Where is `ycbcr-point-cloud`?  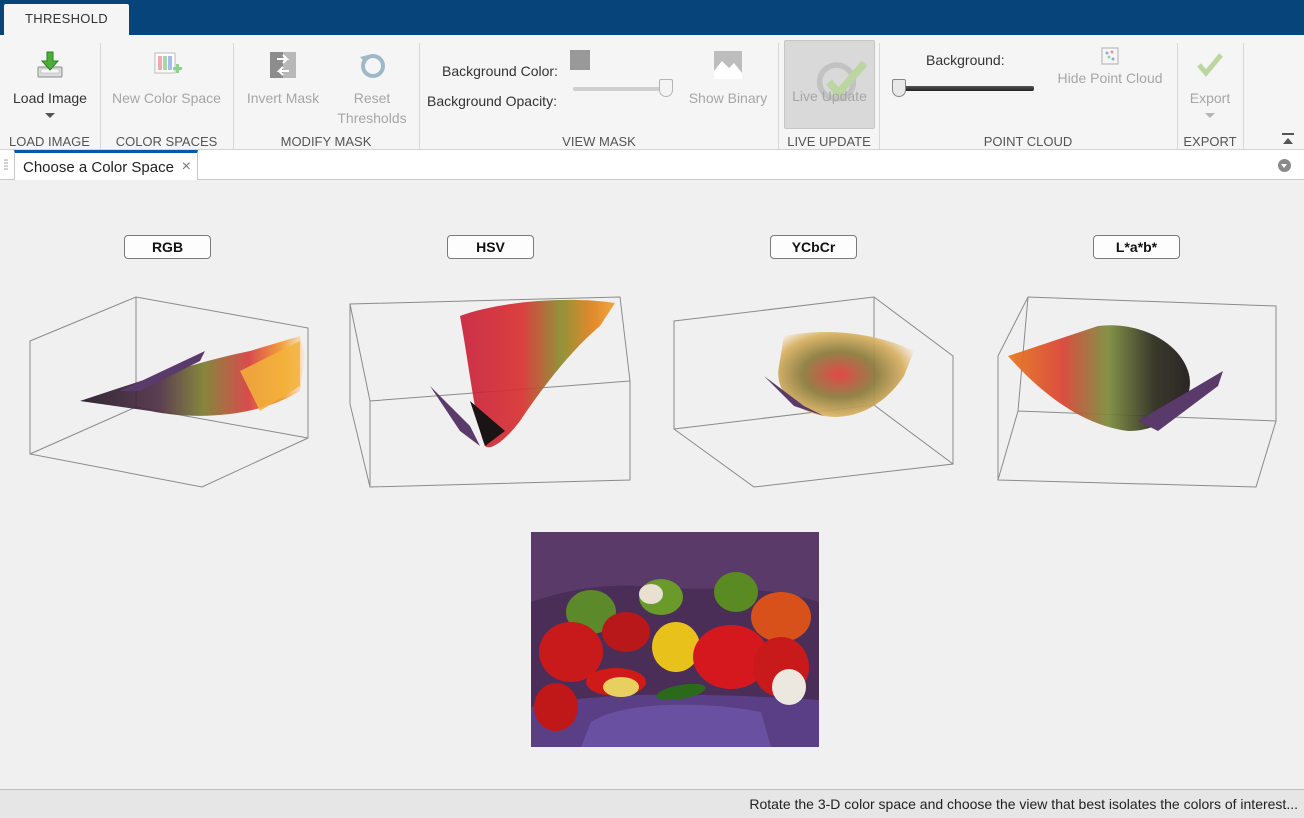 ycbcr-point-cloud is located at coordinates (814, 391).